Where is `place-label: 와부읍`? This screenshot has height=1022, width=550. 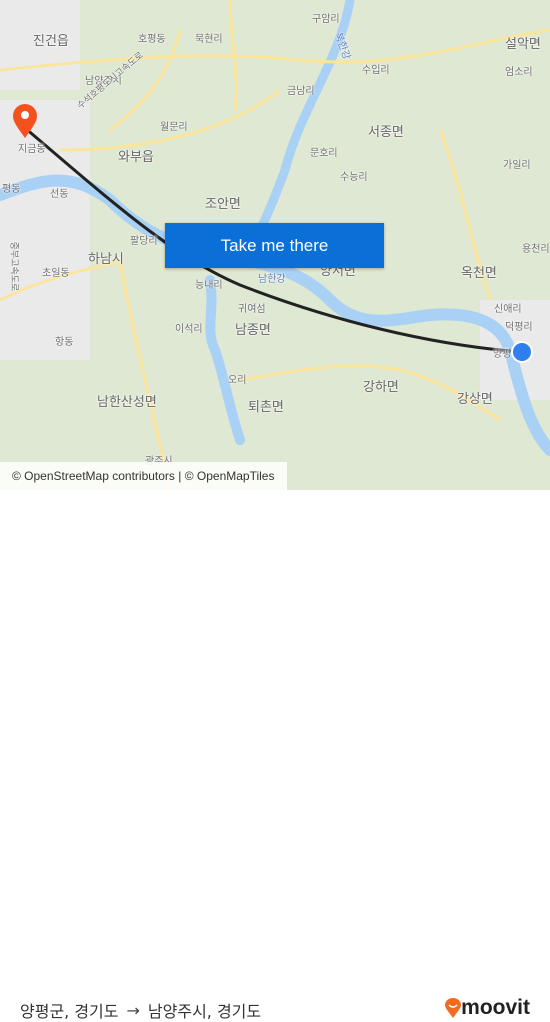 place-label: 와부읍 is located at coordinates (136, 157).